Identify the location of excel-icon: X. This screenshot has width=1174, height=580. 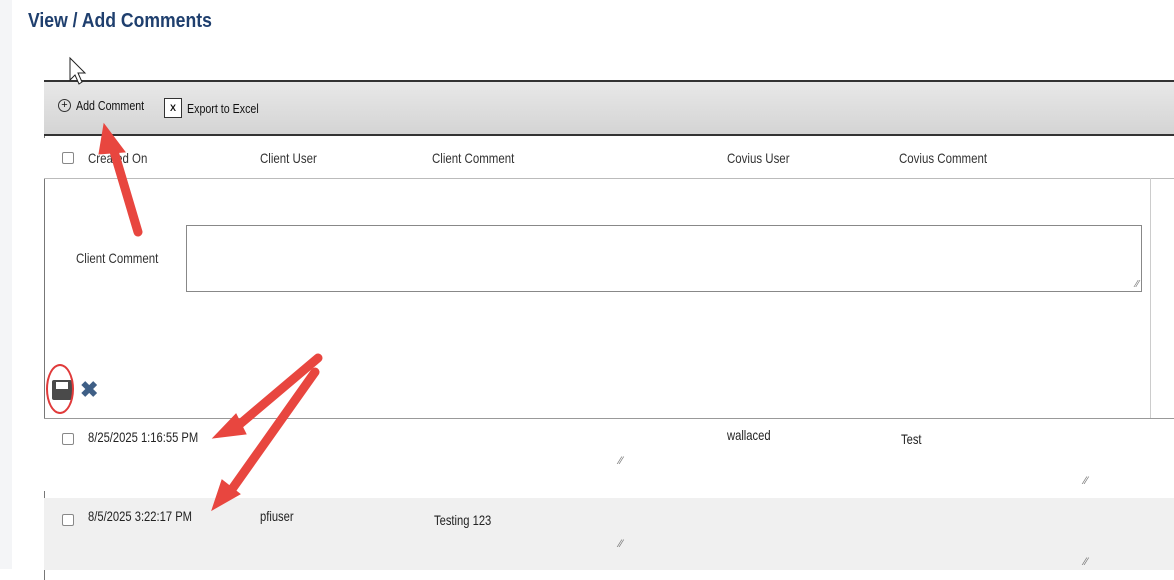
(173, 108).